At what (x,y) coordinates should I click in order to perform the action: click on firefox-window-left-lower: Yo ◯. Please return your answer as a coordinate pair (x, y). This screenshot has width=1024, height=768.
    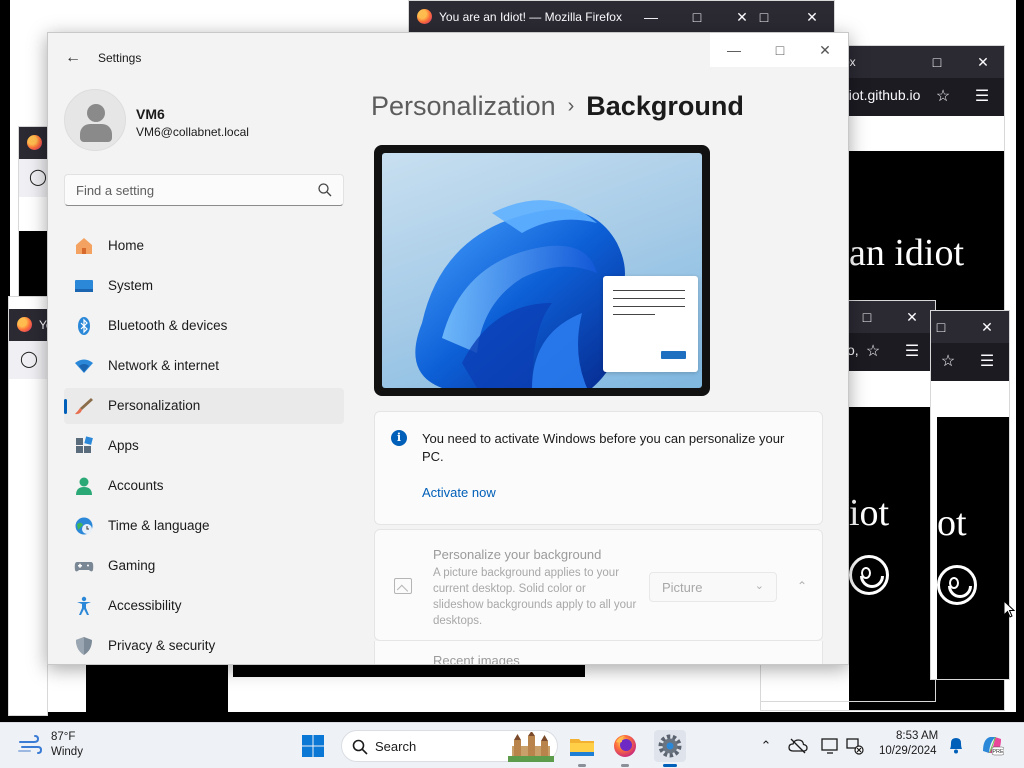
    Looking at the image, I should click on (28, 506).